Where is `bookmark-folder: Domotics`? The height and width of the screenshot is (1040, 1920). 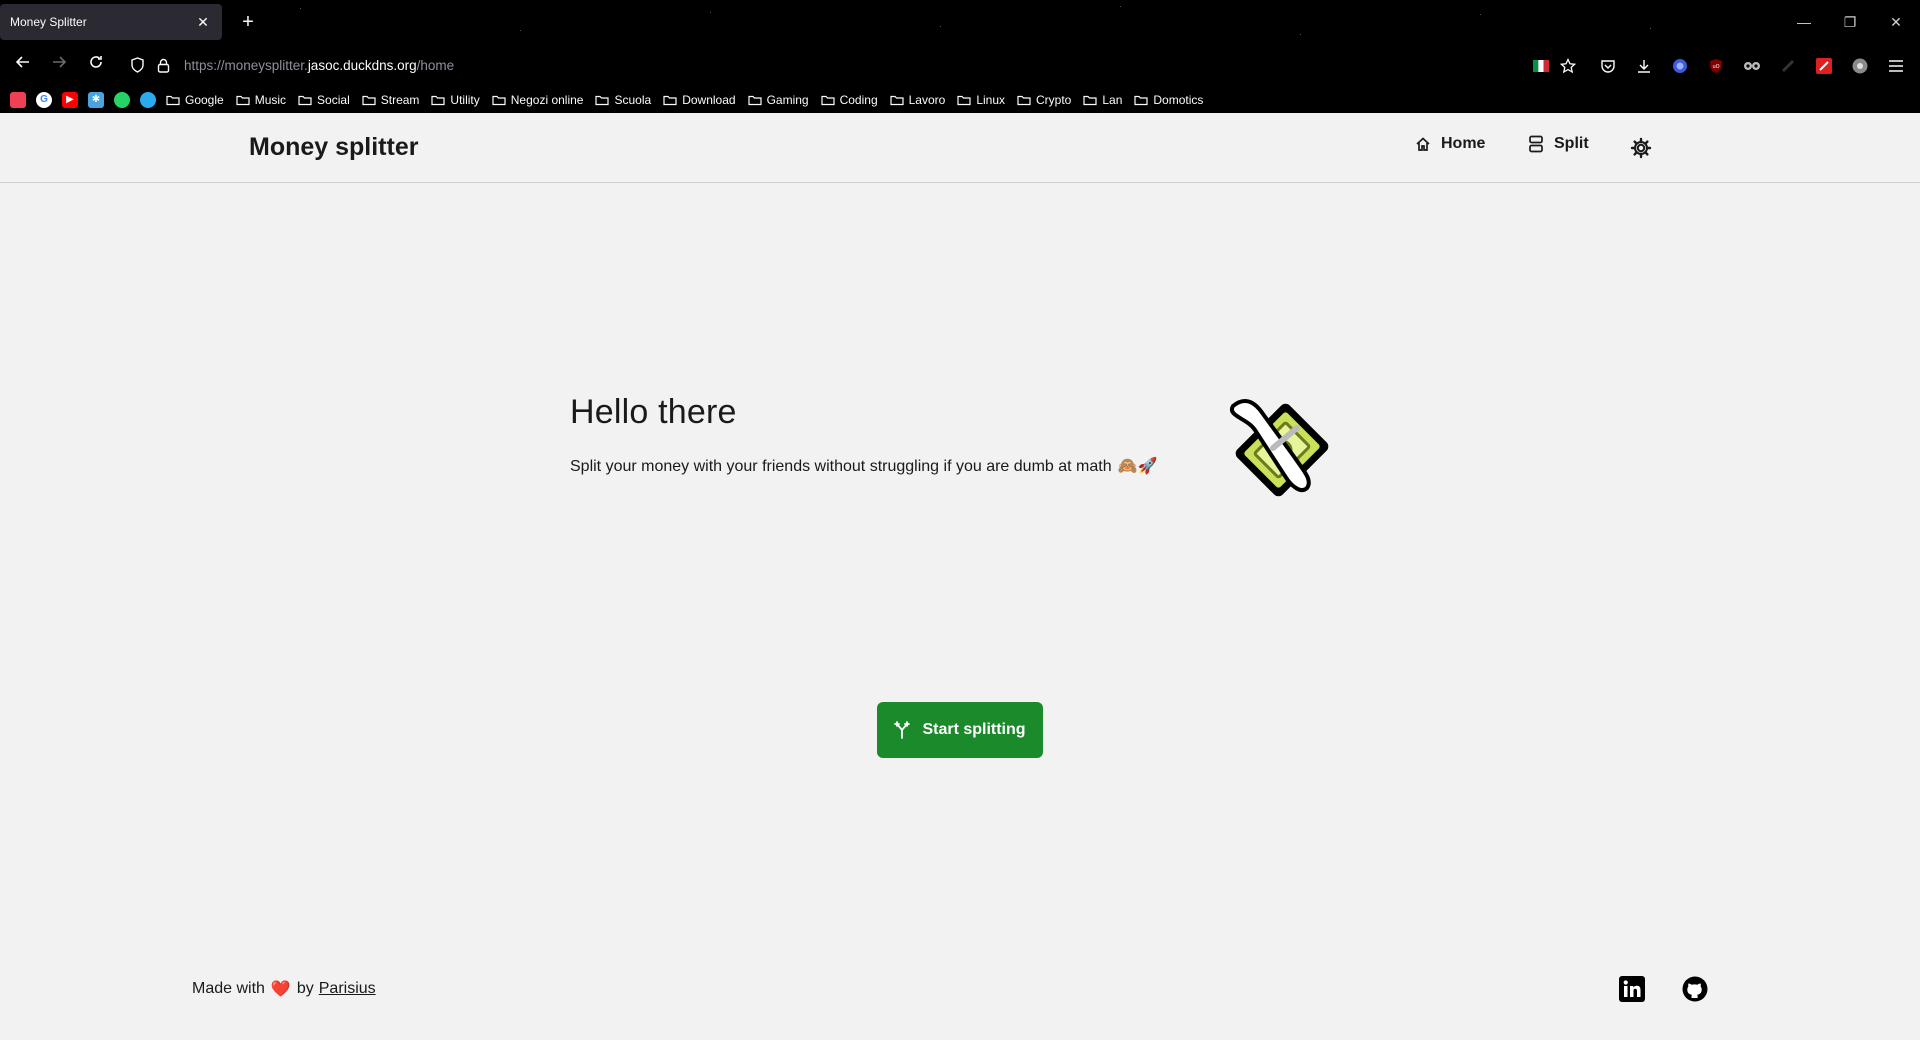
bookmark-folder: Domotics is located at coordinates (1168, 100).